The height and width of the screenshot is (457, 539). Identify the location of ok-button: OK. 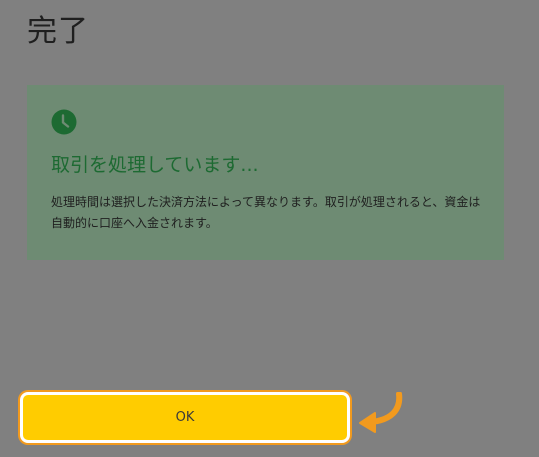
(185, 417).